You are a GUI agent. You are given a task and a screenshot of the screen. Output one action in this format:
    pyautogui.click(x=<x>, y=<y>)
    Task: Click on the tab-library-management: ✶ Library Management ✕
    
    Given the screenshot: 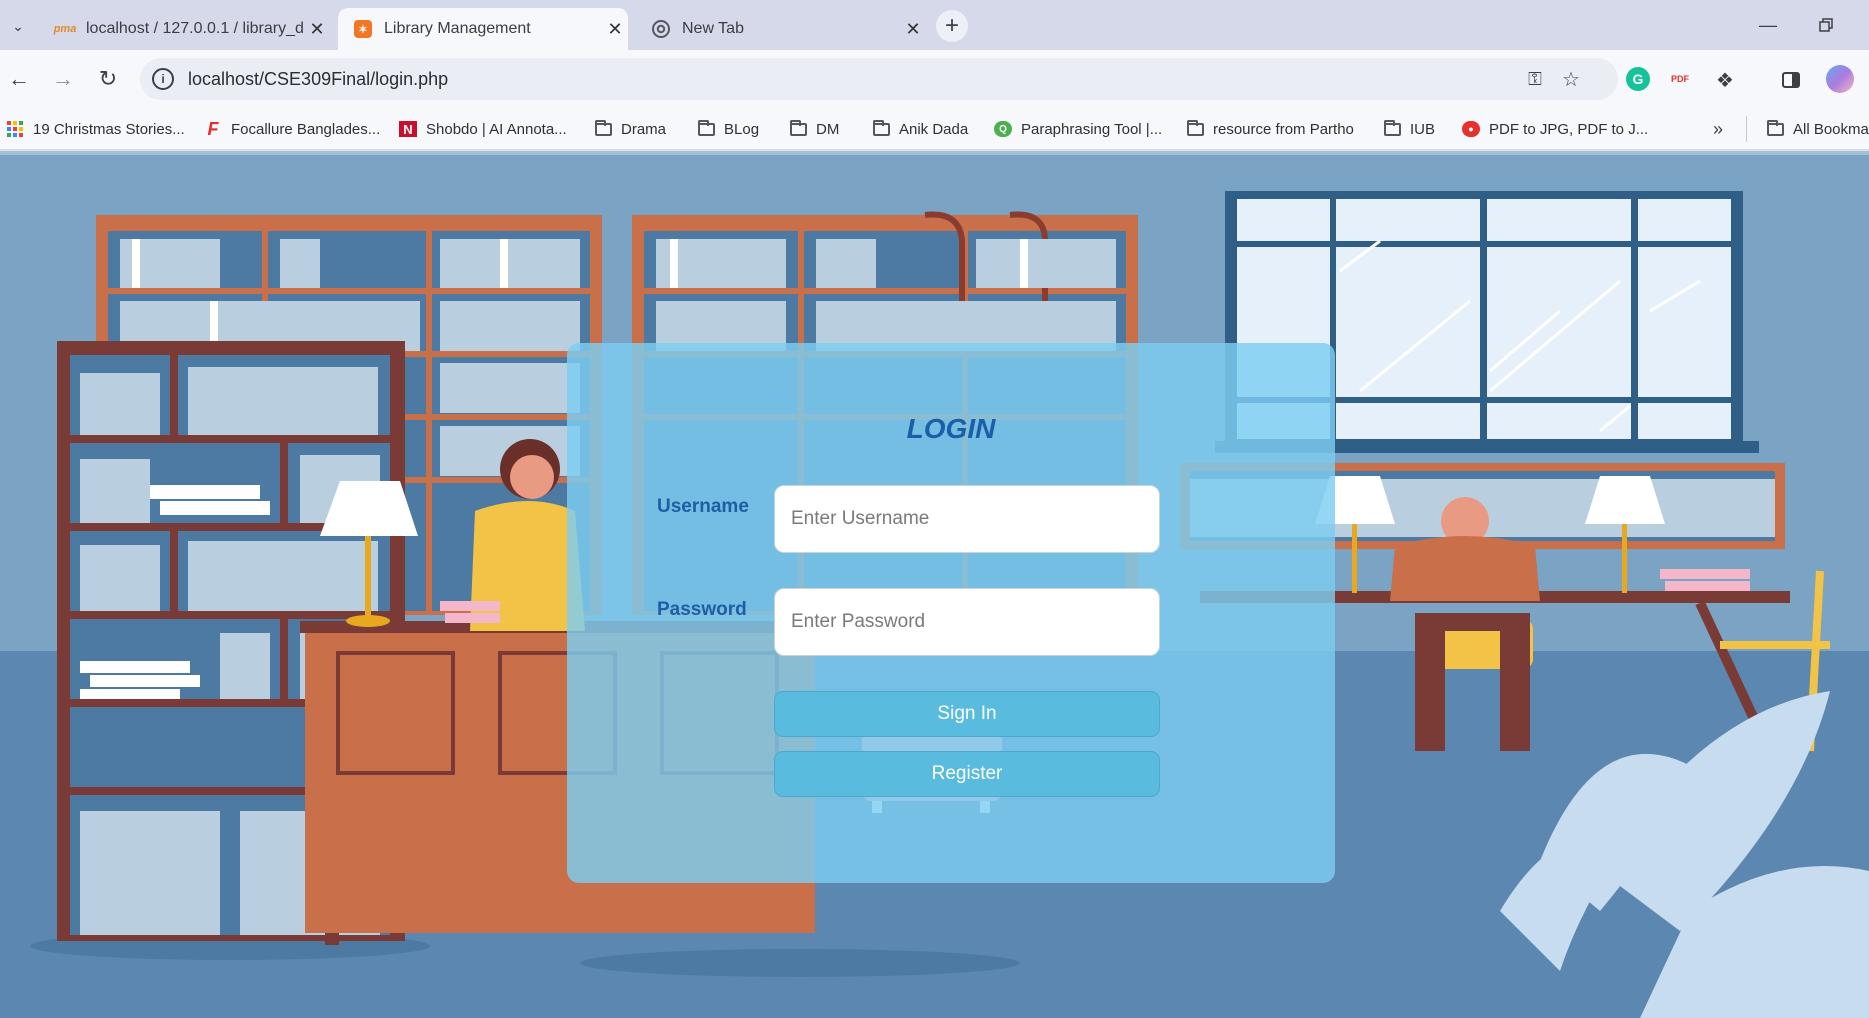 What is the action you would take?
    pyautogui.click(x=483, y=29)
    